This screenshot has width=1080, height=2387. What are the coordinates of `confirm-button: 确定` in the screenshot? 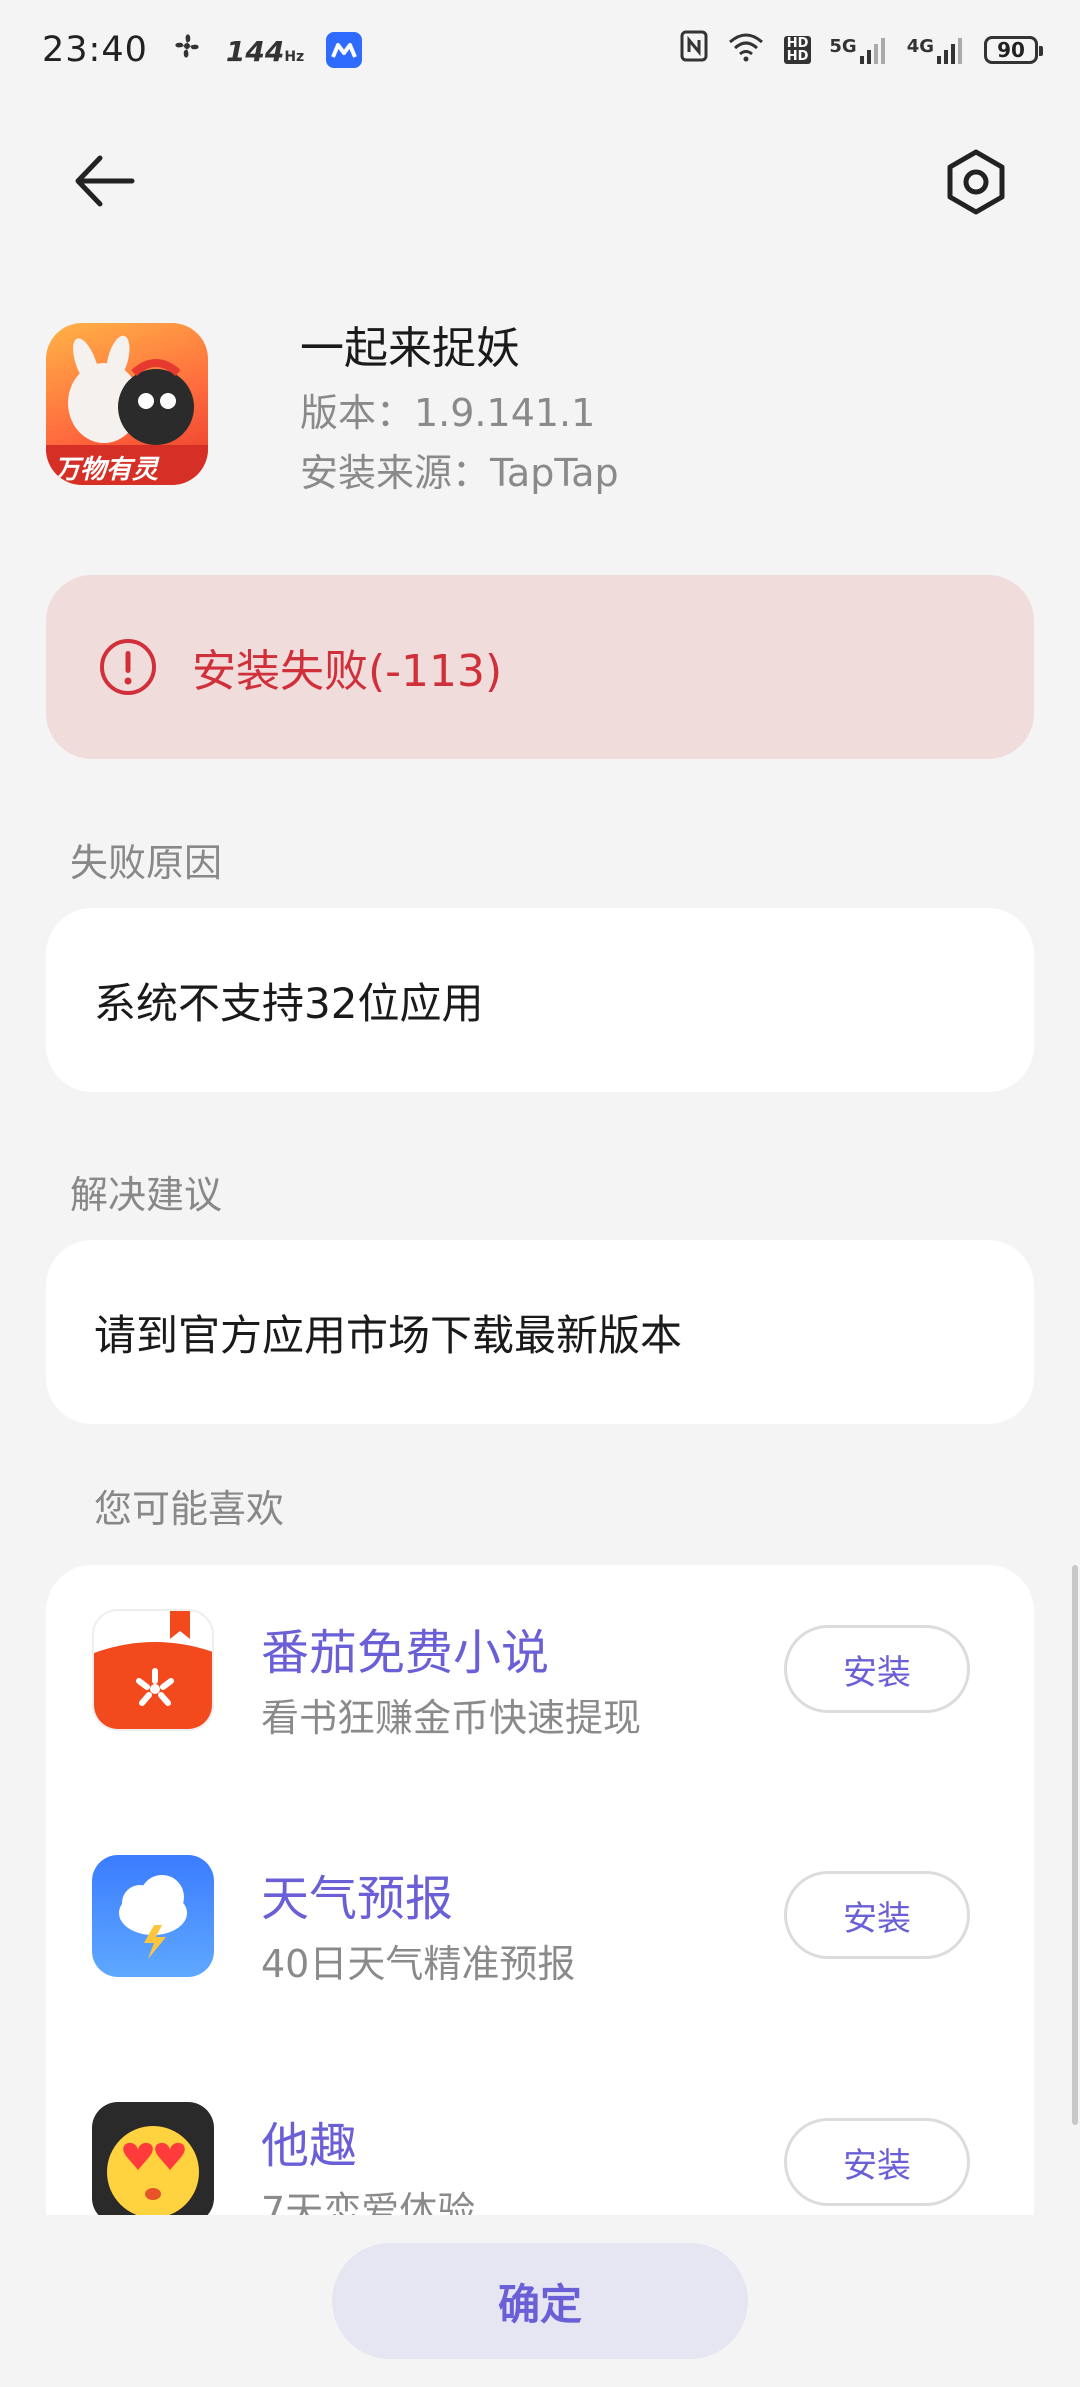 It's located at (540, 2301).